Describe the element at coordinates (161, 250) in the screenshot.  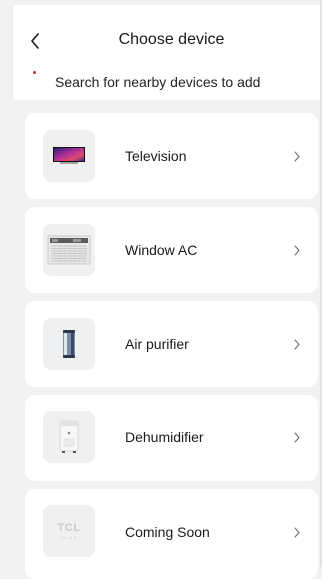
I see `device-label: Window AC` at that location.